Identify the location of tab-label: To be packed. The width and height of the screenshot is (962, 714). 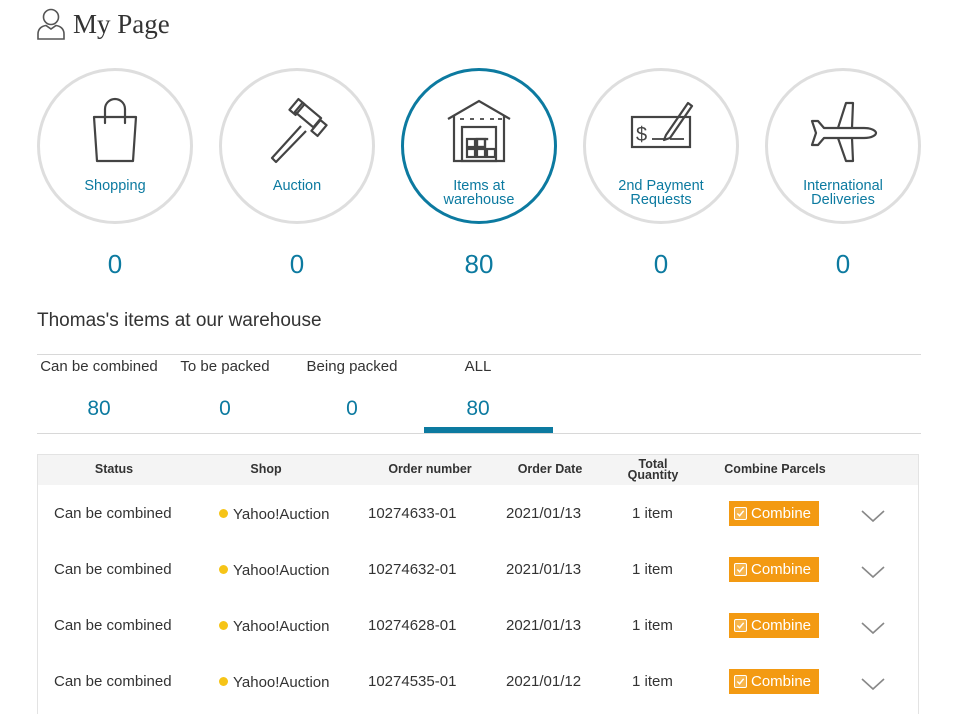
(225, 366).